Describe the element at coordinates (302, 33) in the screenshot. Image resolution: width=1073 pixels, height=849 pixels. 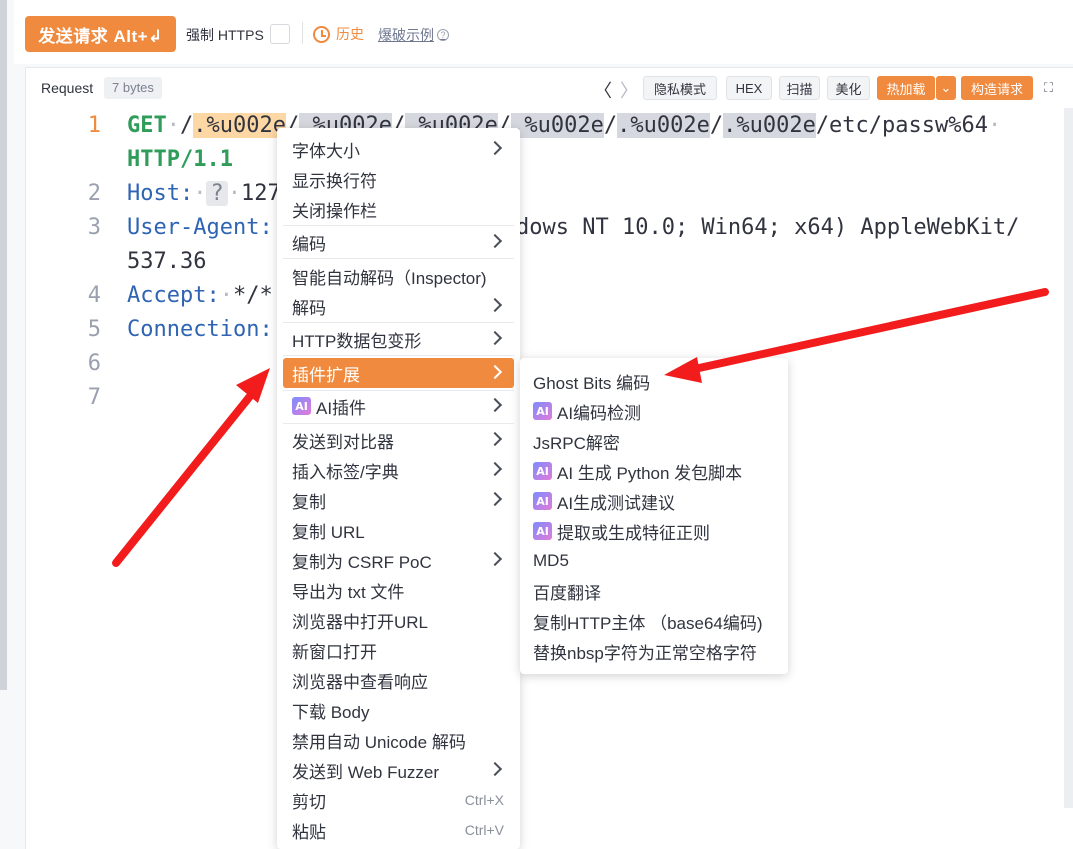
I see `divider` at that location.